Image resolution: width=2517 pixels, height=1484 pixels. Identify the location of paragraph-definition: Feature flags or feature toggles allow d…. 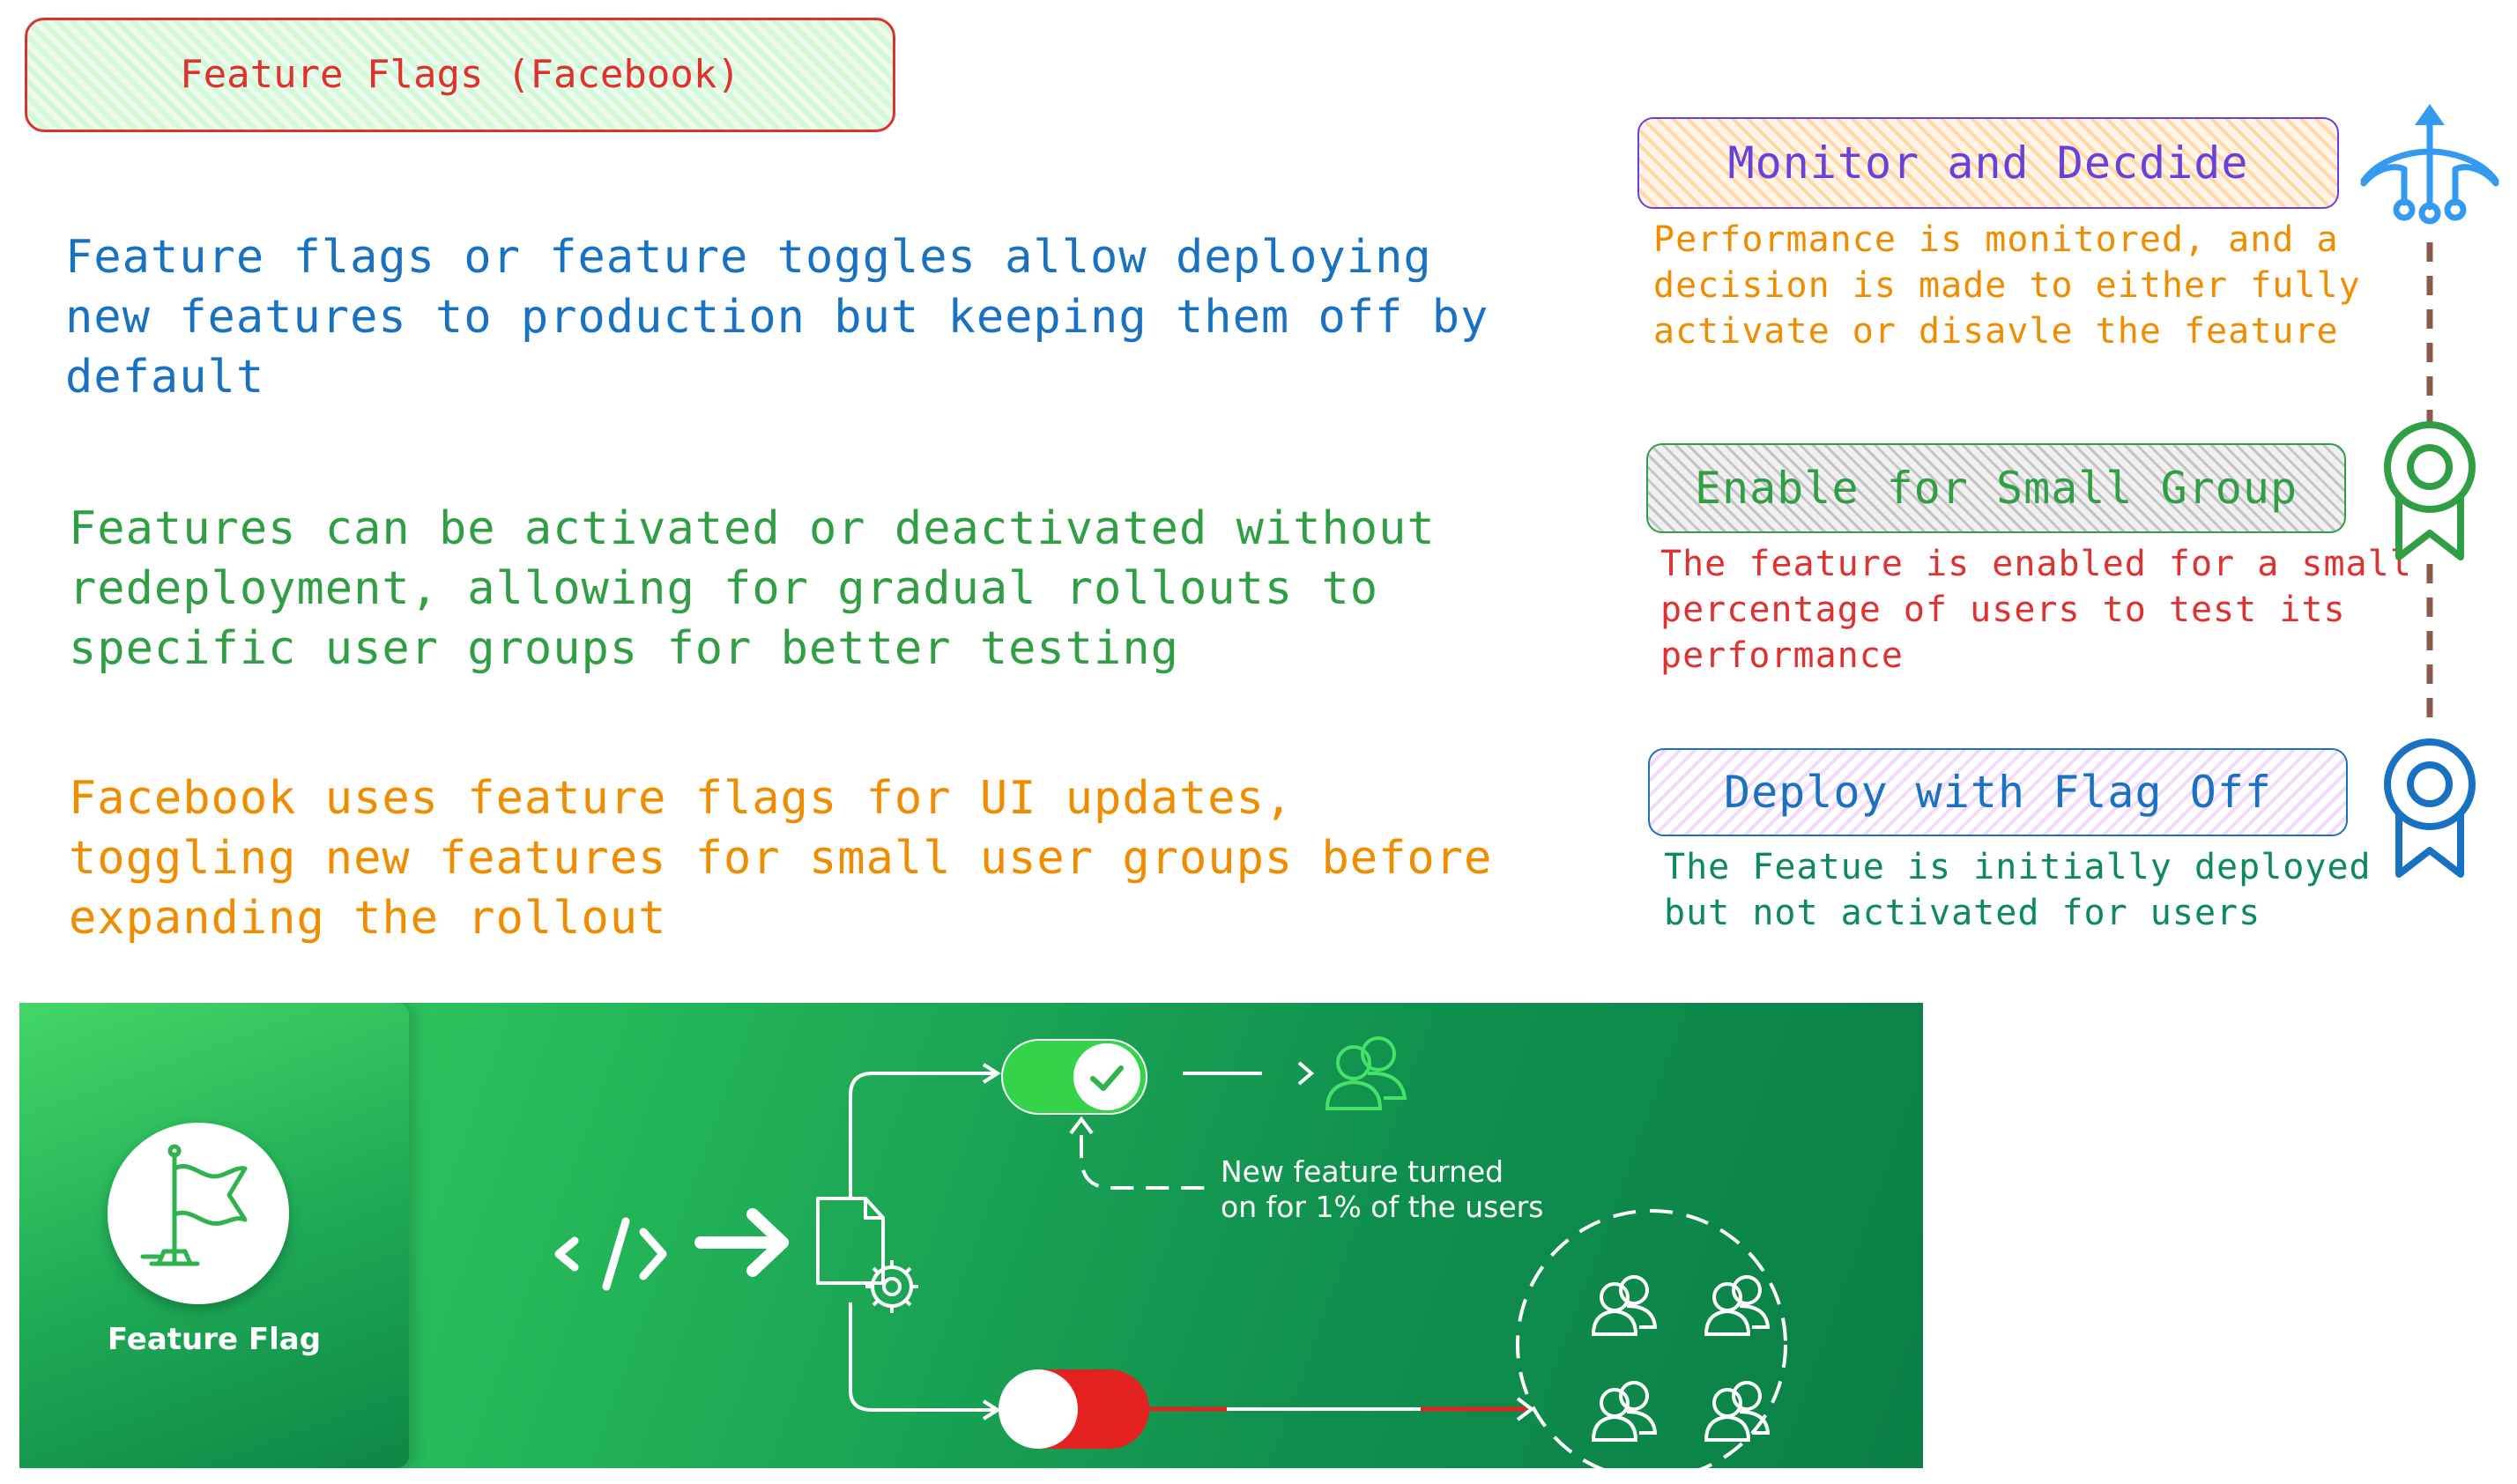
(777, 317).